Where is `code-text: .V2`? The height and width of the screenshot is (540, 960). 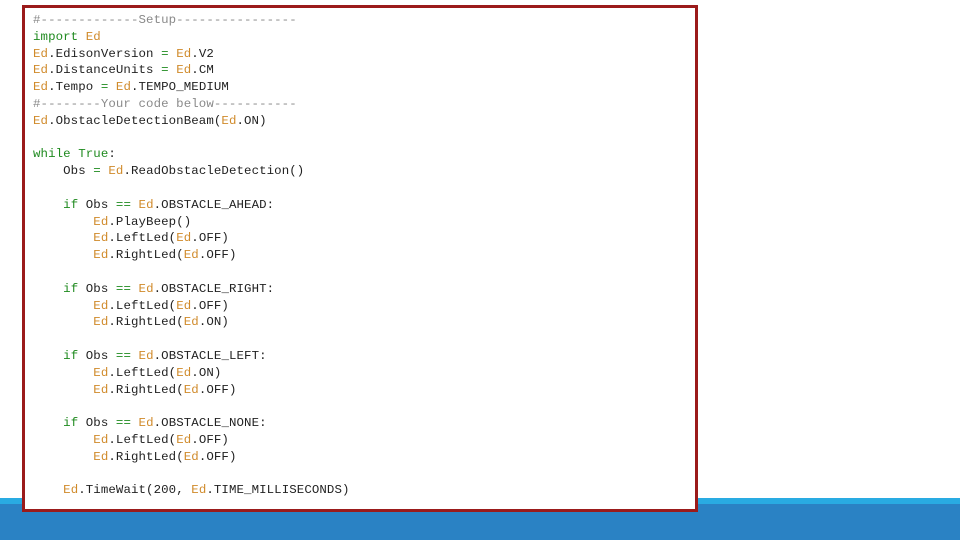 code-text: .V2 is located at coordinates (202, 53).